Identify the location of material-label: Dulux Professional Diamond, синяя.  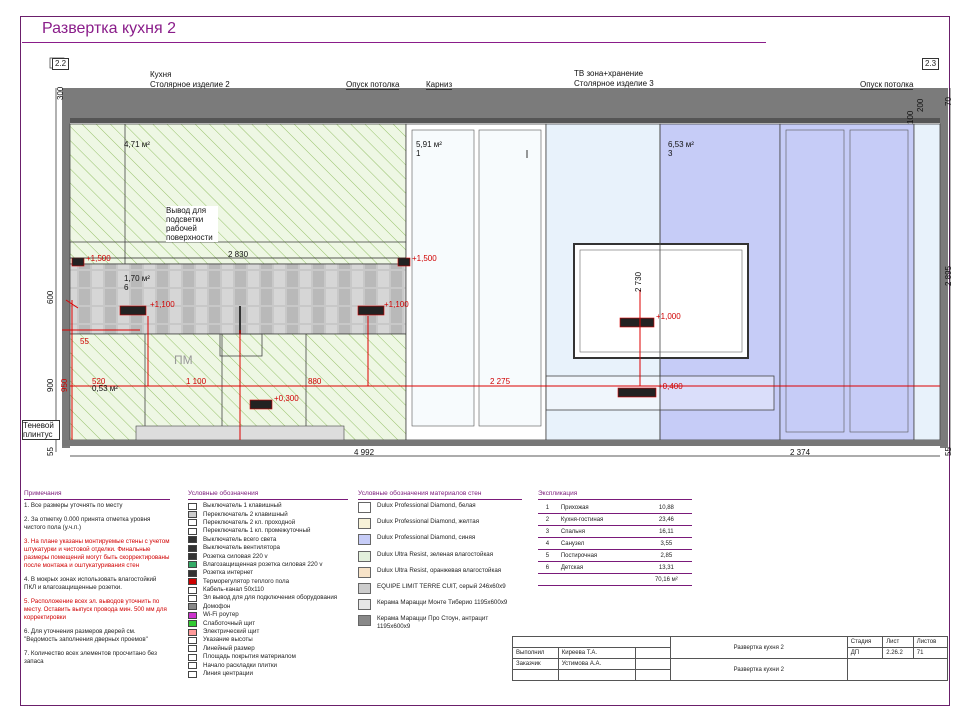
(426, 538).